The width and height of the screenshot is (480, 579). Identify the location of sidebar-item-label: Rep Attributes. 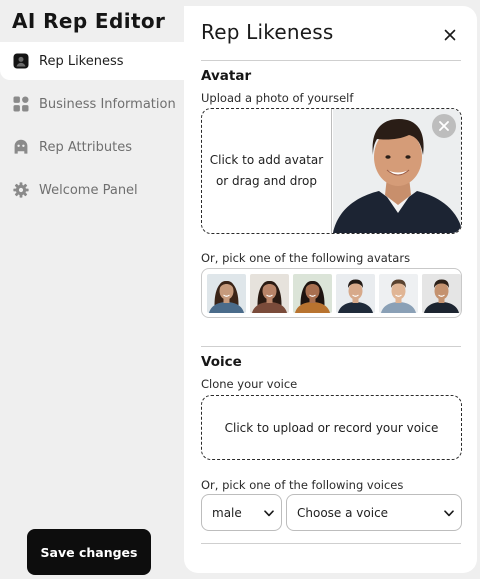
(86, 147).